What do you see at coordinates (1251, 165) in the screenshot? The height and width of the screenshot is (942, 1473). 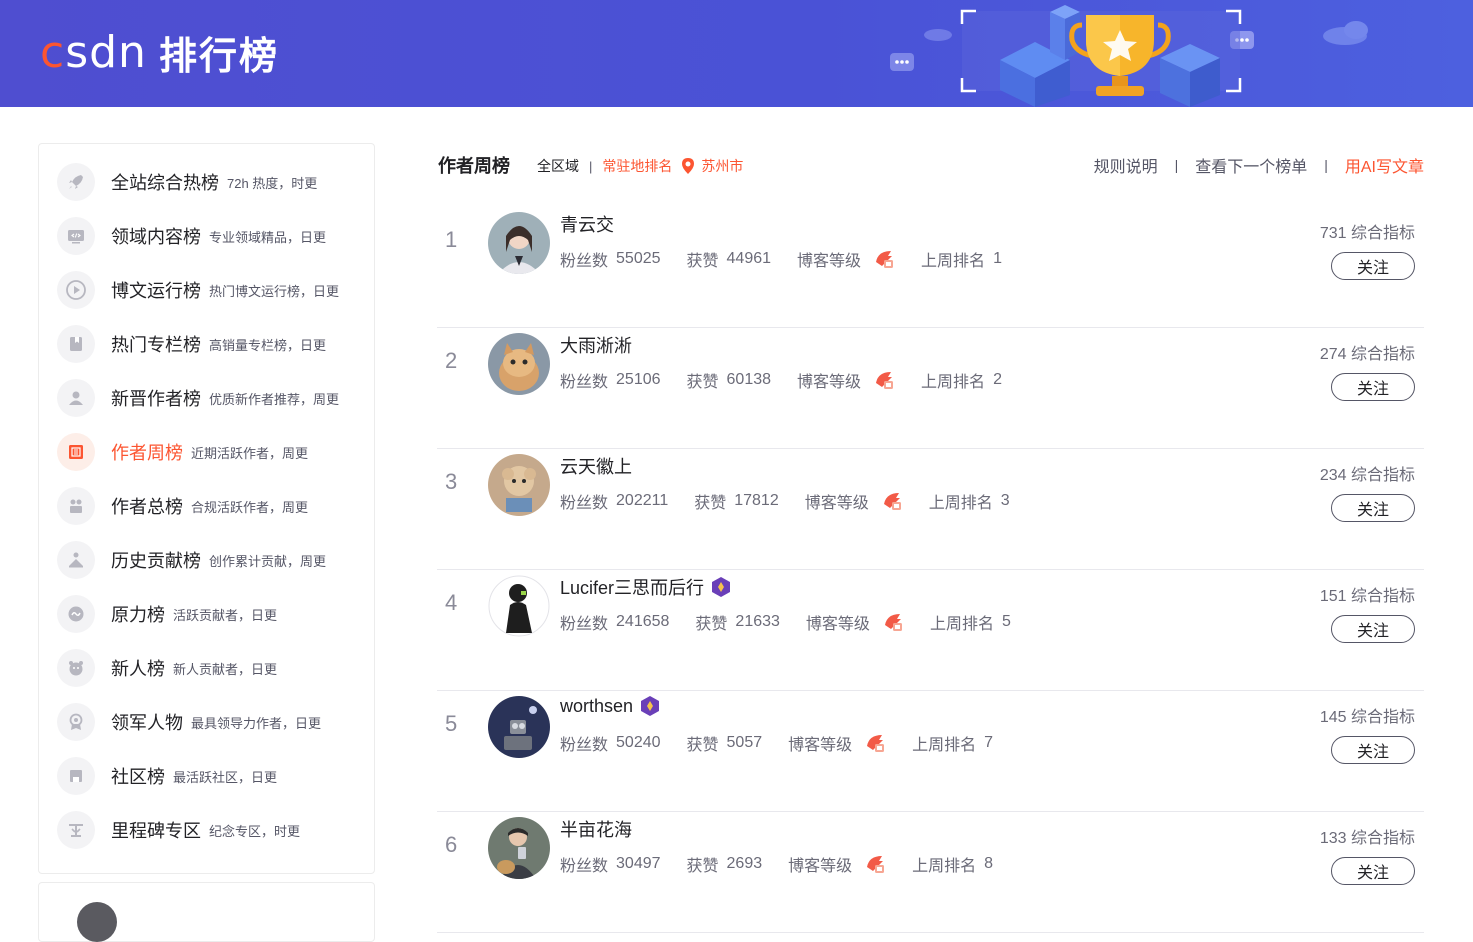 I see `next-list-link: 查看下一个榜单` at bounding box center [1251, 165].